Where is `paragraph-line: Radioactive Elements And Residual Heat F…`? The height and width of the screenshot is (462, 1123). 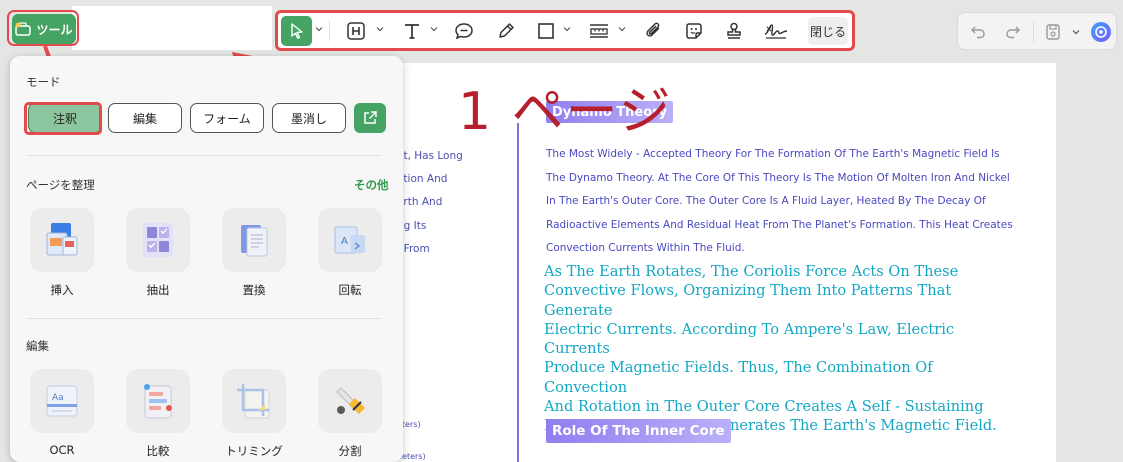
paragraph-line: Radioactive Elements And Residual Heat F… is located at coordinates (779, 224).